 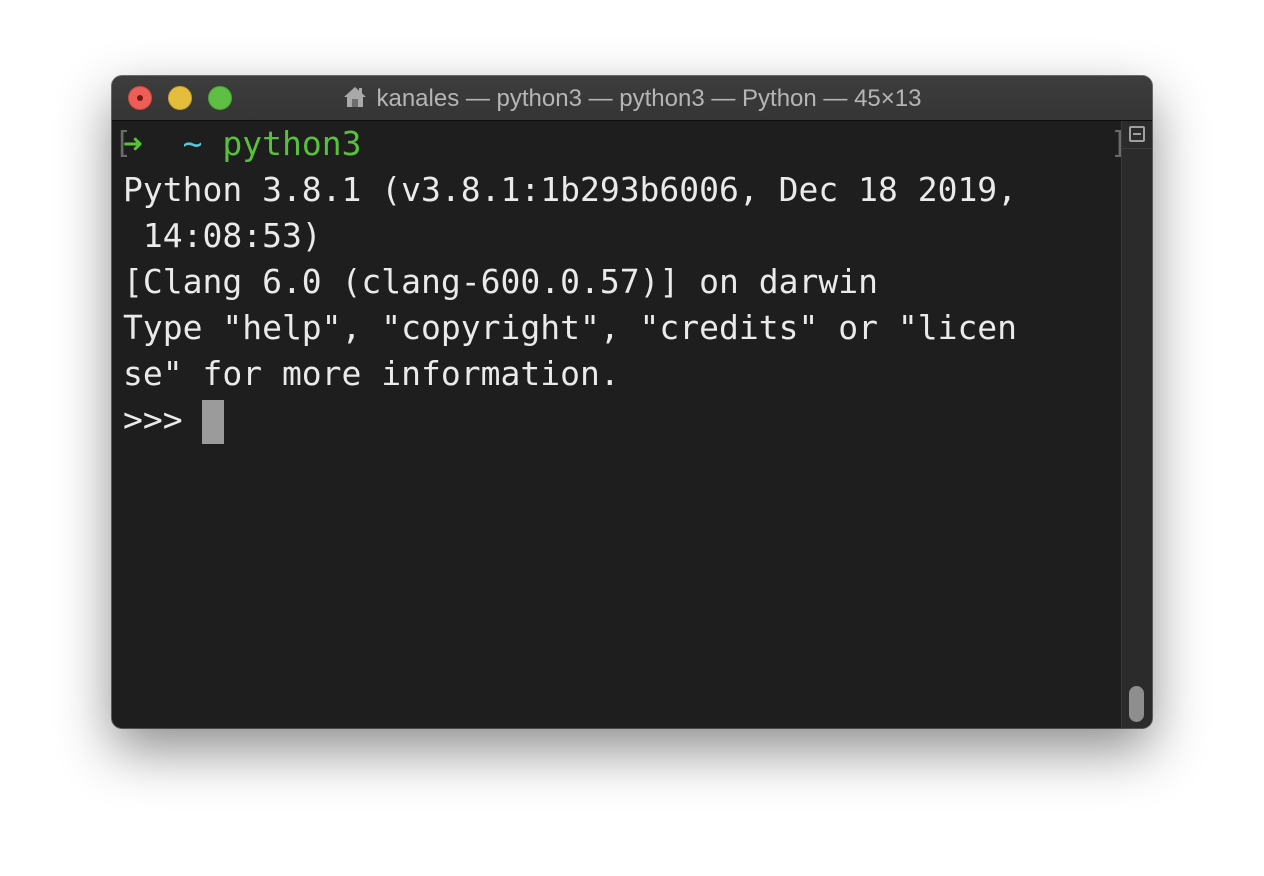 What do you see at coordinates (1136, 424) in the screenshot?
I see `scrollbar` at bounding box center [1136, 424].